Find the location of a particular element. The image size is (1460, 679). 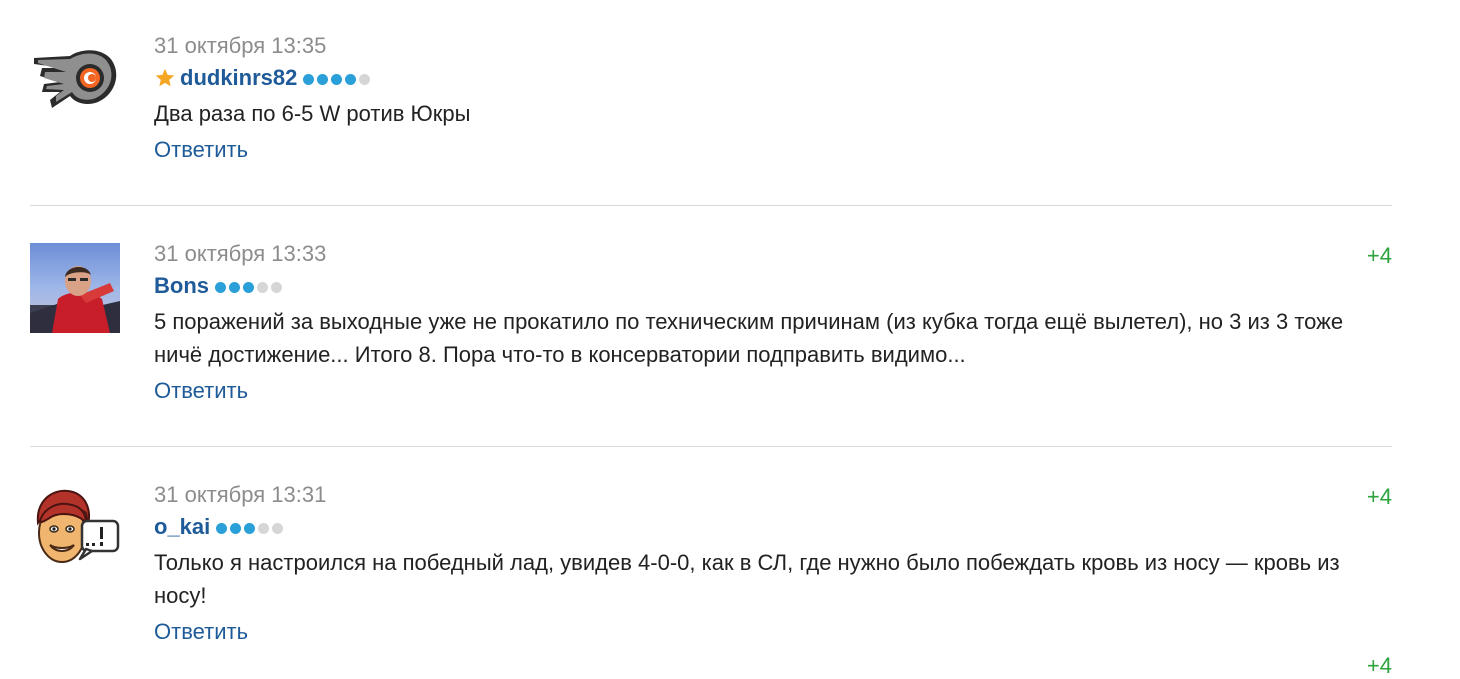

comment-text: Два раза по 6-5 W ротив Юкры is located at coordinates (312, 113).